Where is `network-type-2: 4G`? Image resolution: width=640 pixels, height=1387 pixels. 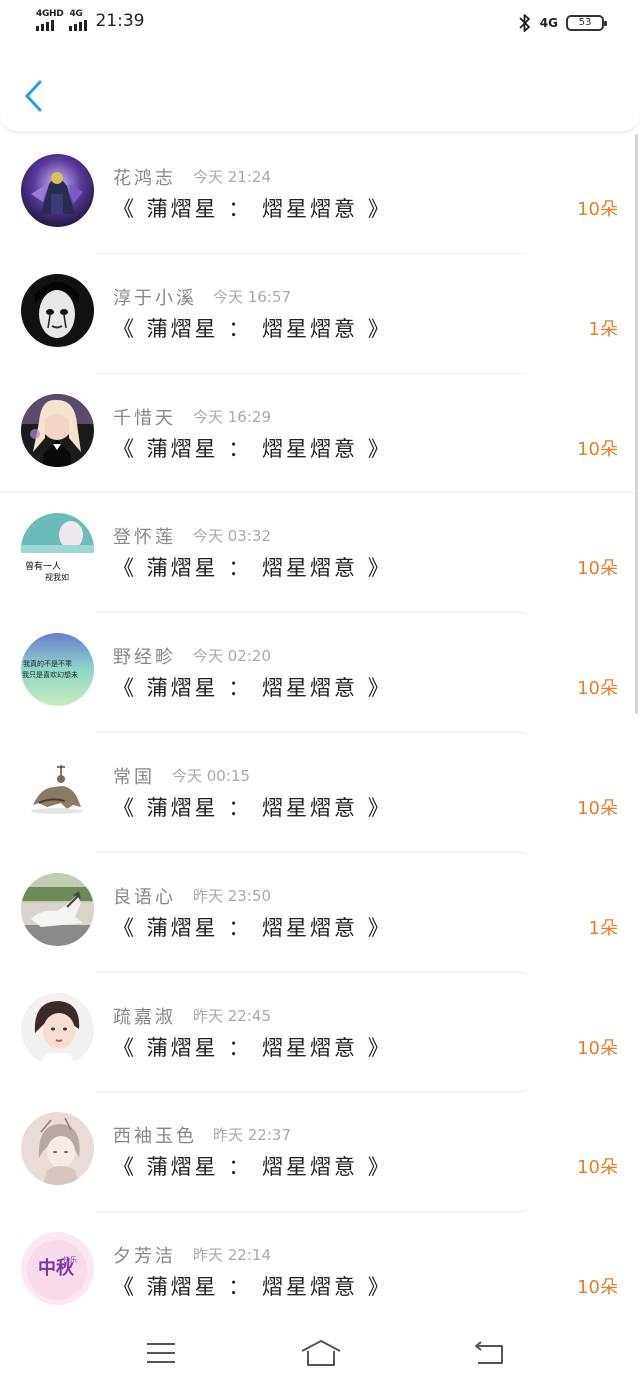
network-type-2: 4G is located at coordinates (76, 14).